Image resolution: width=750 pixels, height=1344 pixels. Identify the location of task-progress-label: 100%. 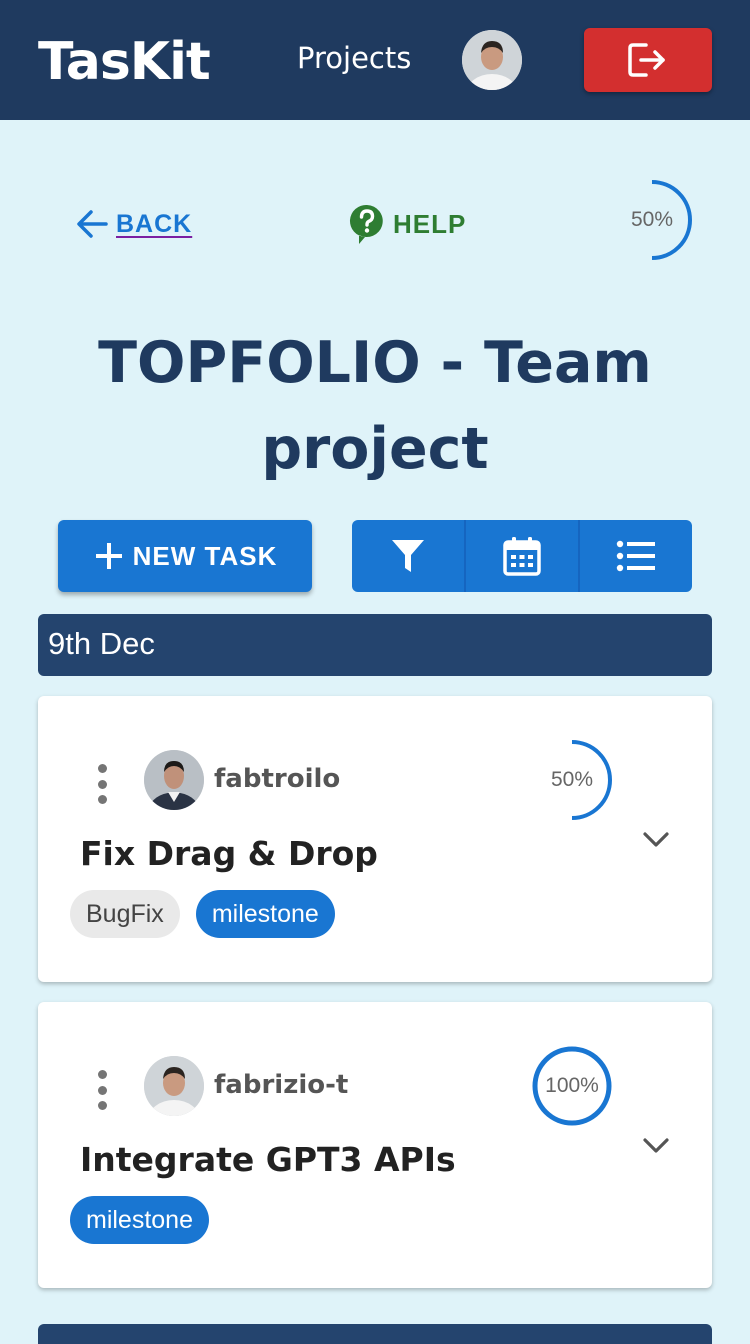
(572, 1085).